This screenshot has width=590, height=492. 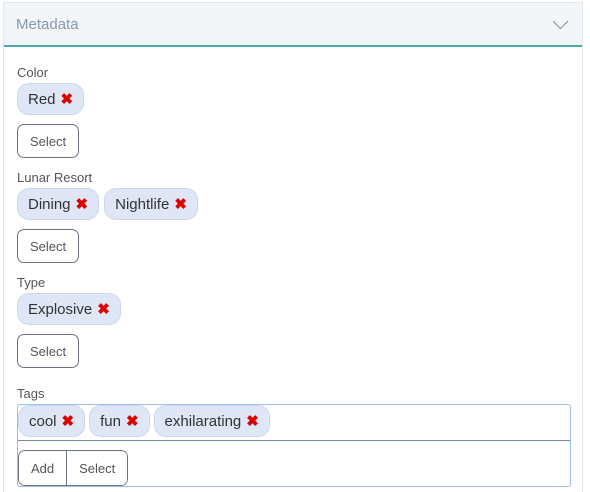 I want to click on chip: Nightlife ✖, so click(x=151, y=204).